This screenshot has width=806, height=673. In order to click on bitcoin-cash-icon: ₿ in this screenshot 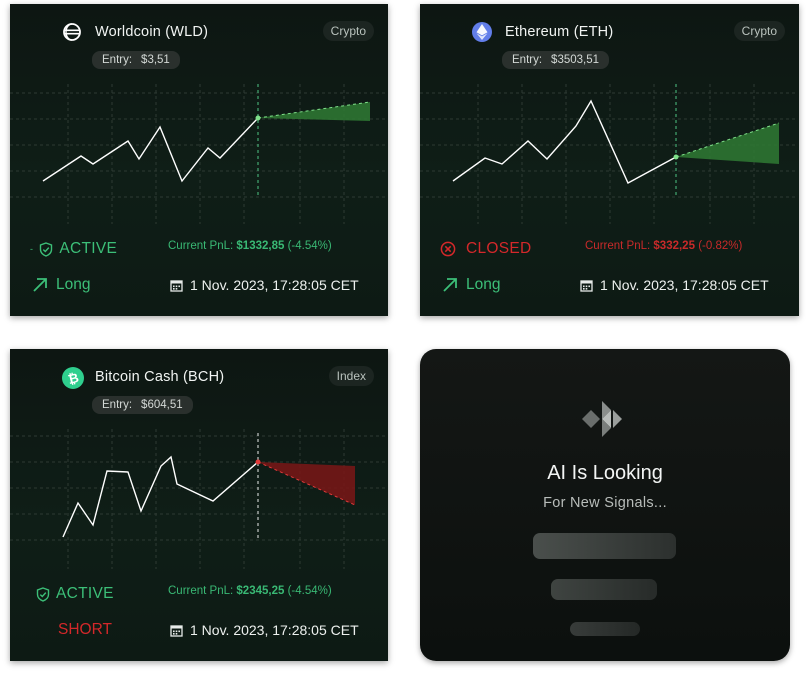, I will do `click(73, 378)`.